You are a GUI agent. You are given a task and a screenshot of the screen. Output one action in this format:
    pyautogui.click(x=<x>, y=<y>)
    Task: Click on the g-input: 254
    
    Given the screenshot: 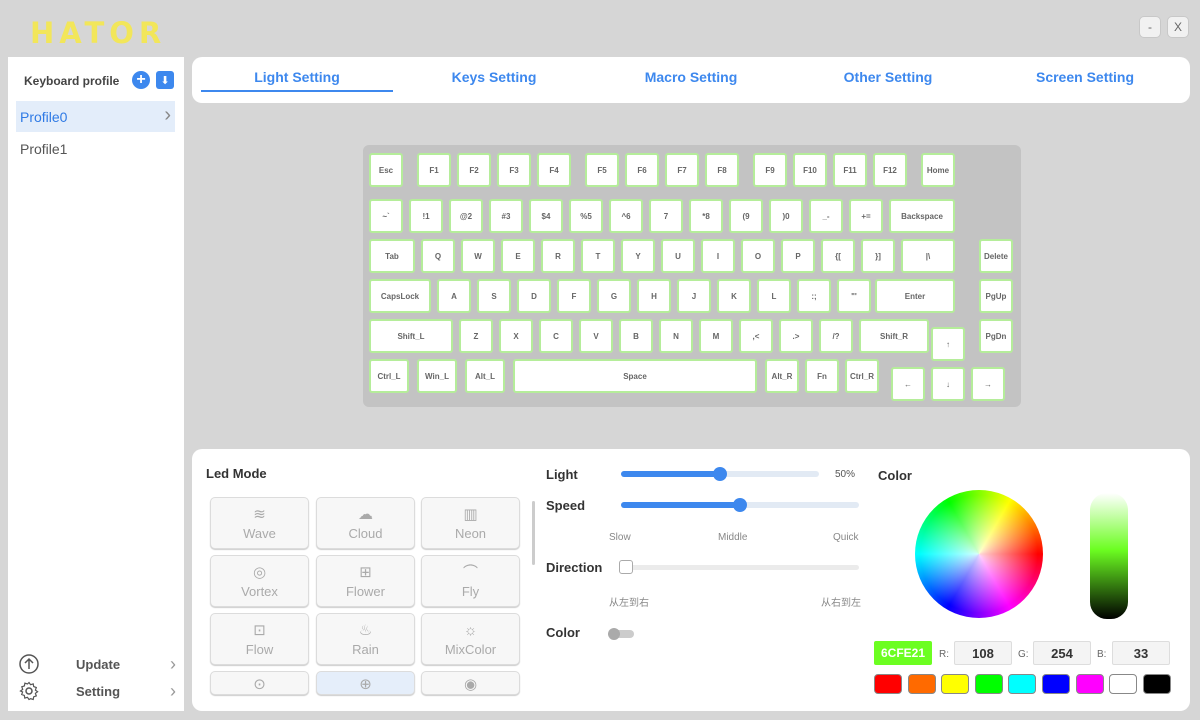 What is the action you would take?
    pyautogui.click(x=1062, y=653)
    